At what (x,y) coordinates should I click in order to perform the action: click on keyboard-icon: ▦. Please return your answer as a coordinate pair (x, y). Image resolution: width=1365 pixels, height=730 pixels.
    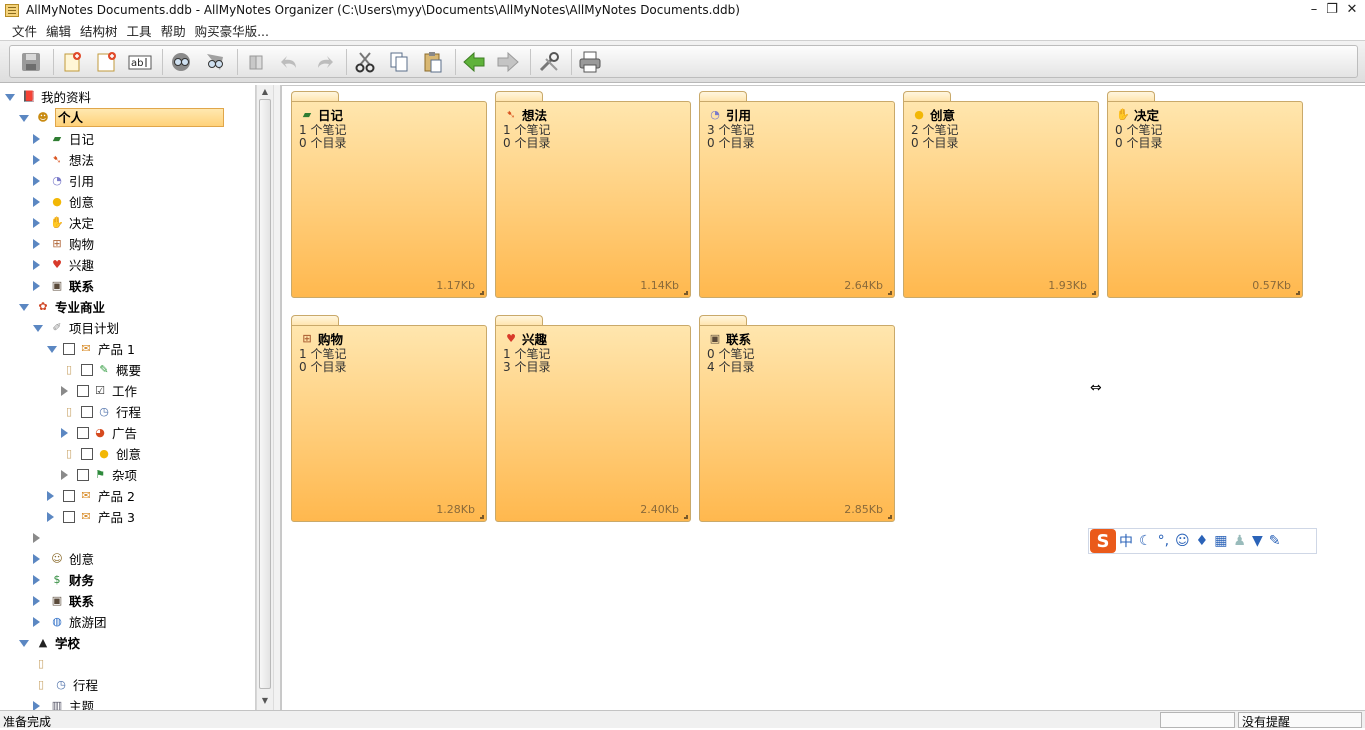
    Looking at the image, I should click on (1220, 541).